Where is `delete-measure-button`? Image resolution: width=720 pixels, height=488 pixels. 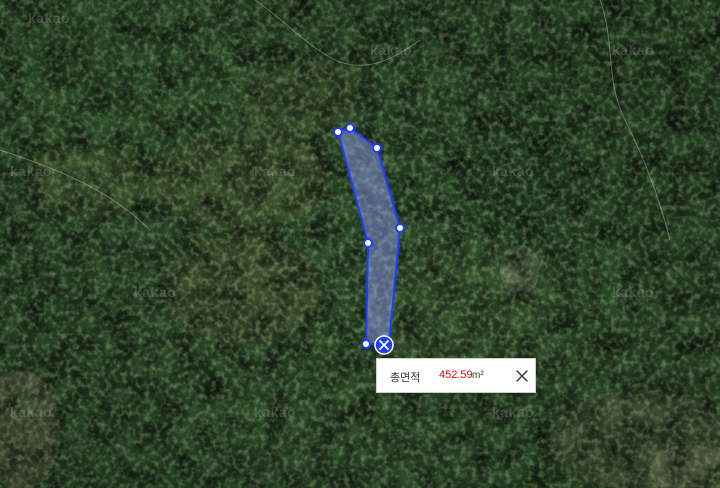 delete-measure-button is located at coordinates (384, 345).